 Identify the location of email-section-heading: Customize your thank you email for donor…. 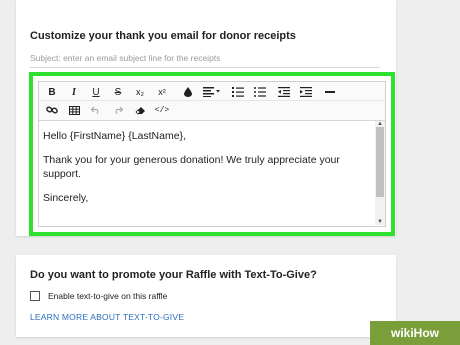
(163, 36).